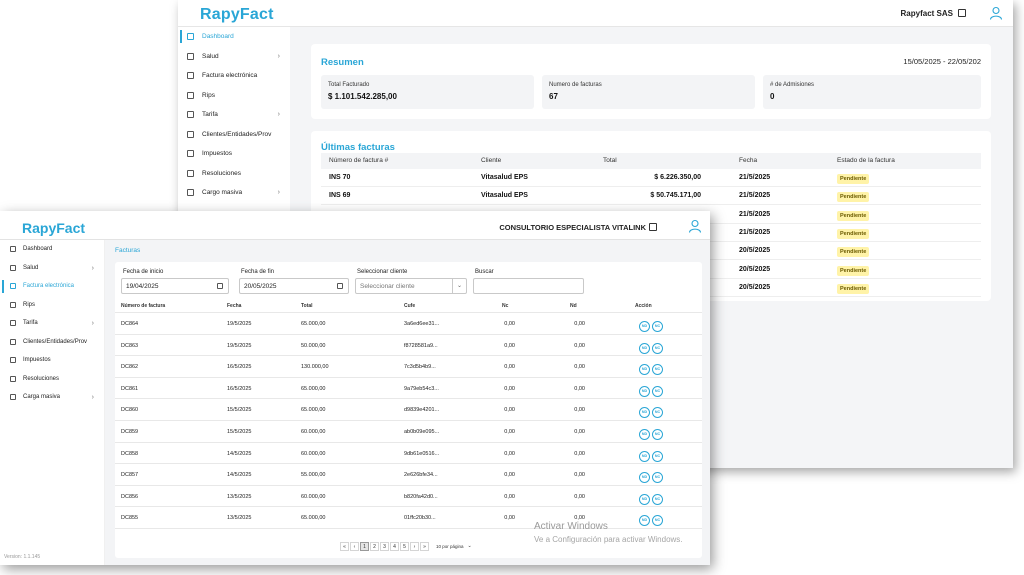 This screenshot has height=575, width=1024. Describe the element at coordinates (755, 177) in the screenshot. I see `cell-date: 21/5/2025` at that location.